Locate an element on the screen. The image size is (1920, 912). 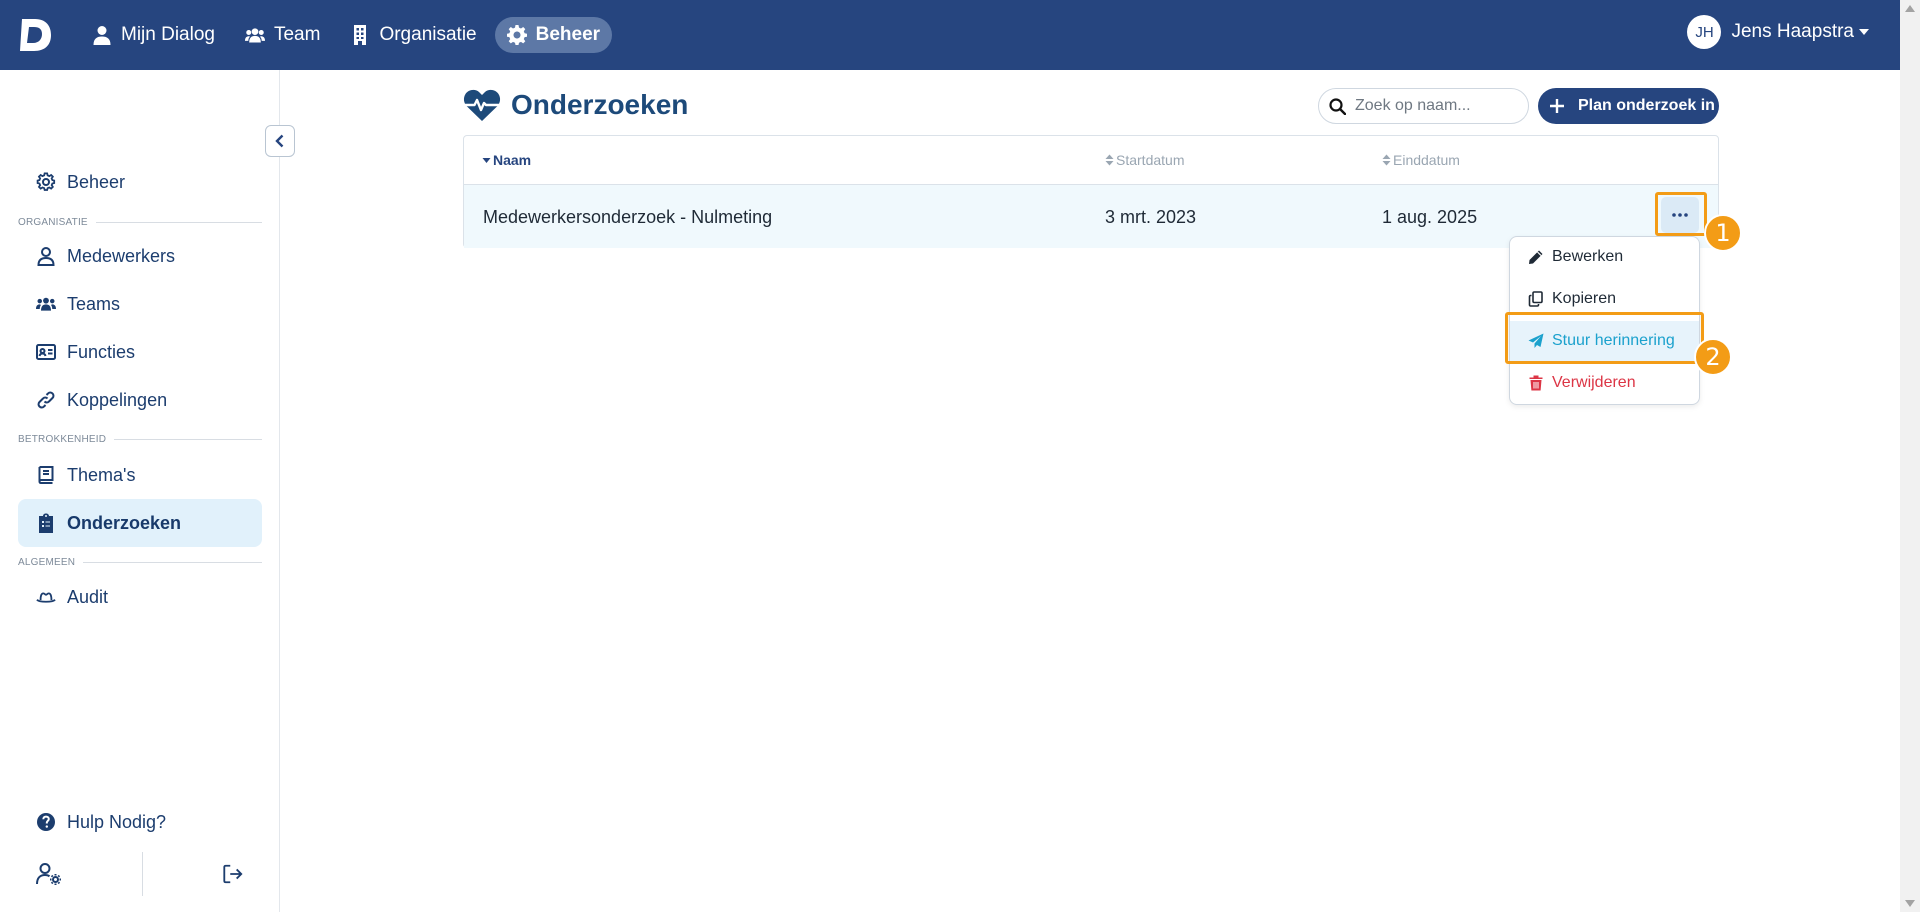
sidebar-item-themas: Thema's is located at coordinates (140, 475).